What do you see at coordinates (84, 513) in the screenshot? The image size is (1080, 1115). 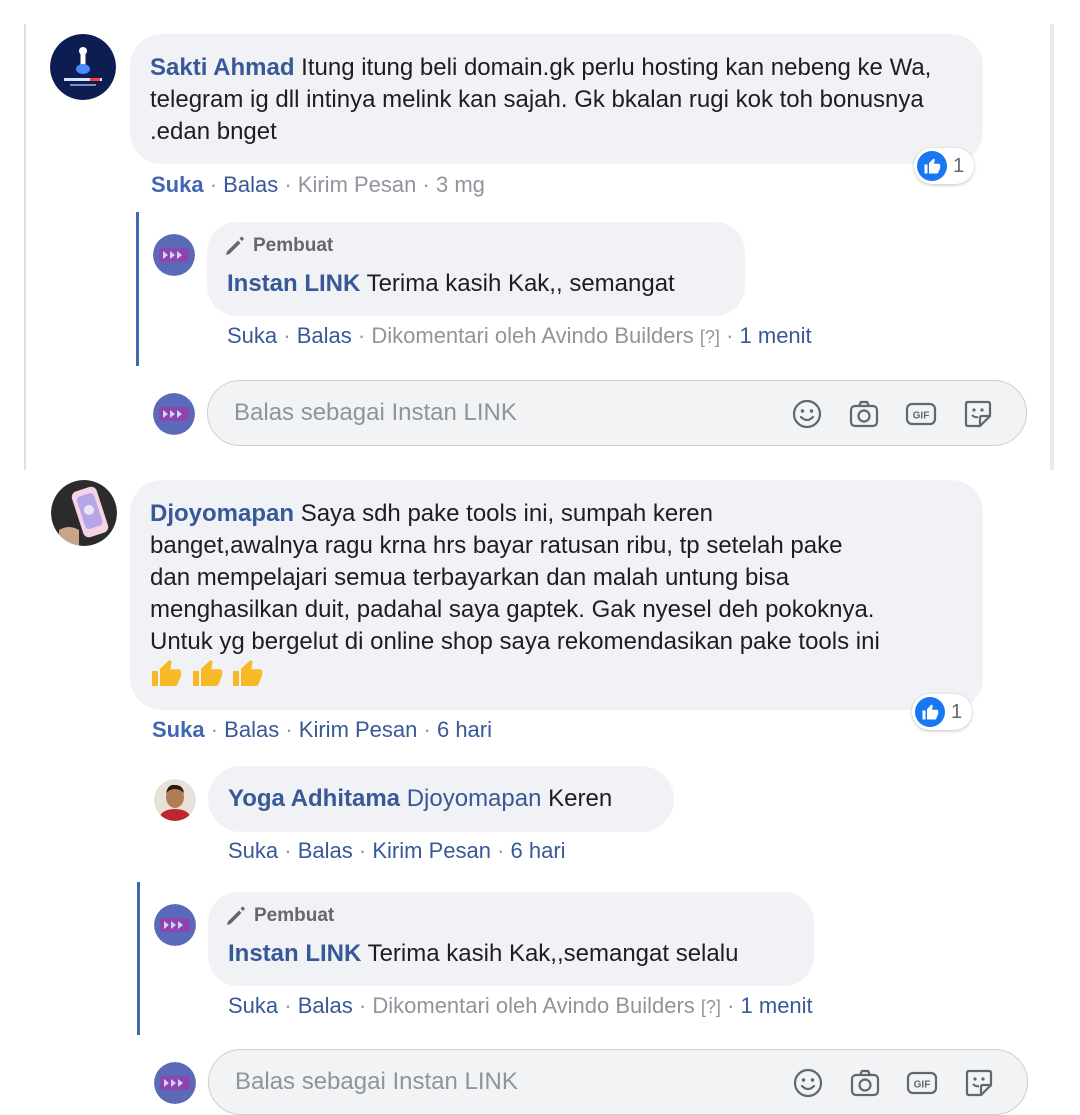 I see `avatar-djoyomapan` at bounding box center [84, 513].